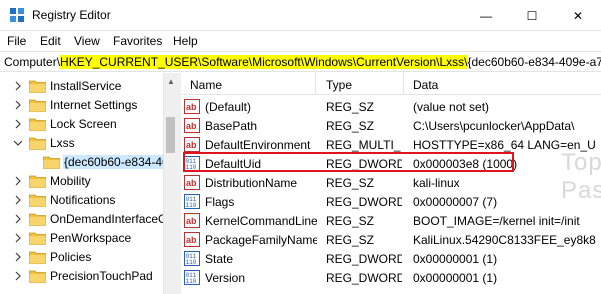 The width and height of the screenshot is (601, 294). What do you see at coordinates (300, 41) in the screenshot?
I see `menu-bar: File Edit View Favorites Help` at bounding box center [300, 41].